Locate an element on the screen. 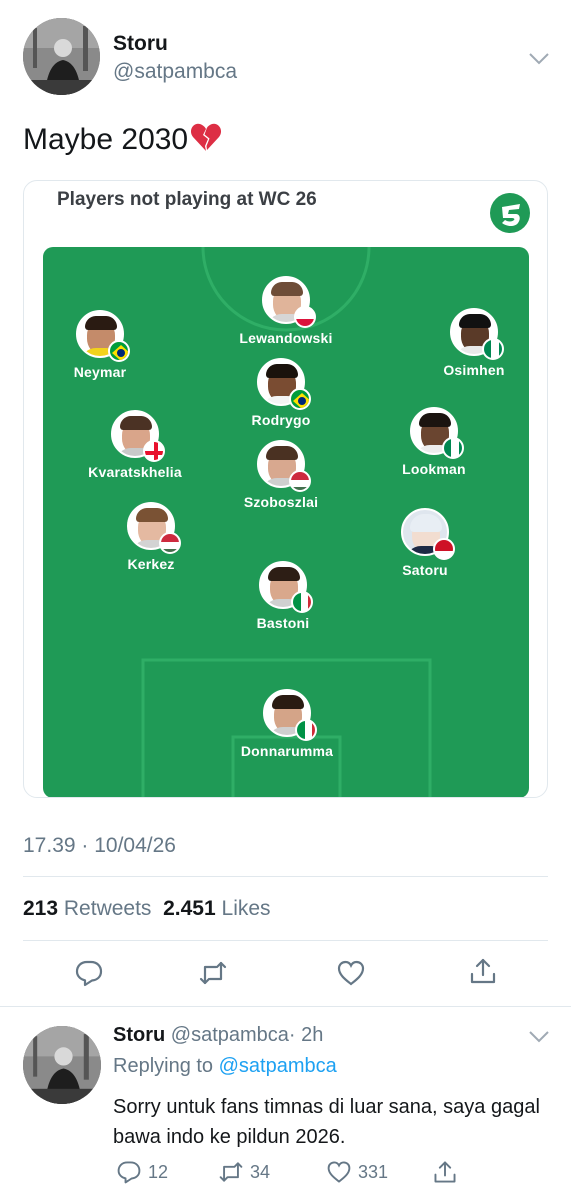 The width and height of the screenshot is (571, 1200). app-logo-icon is located at coordinates (510, 213).